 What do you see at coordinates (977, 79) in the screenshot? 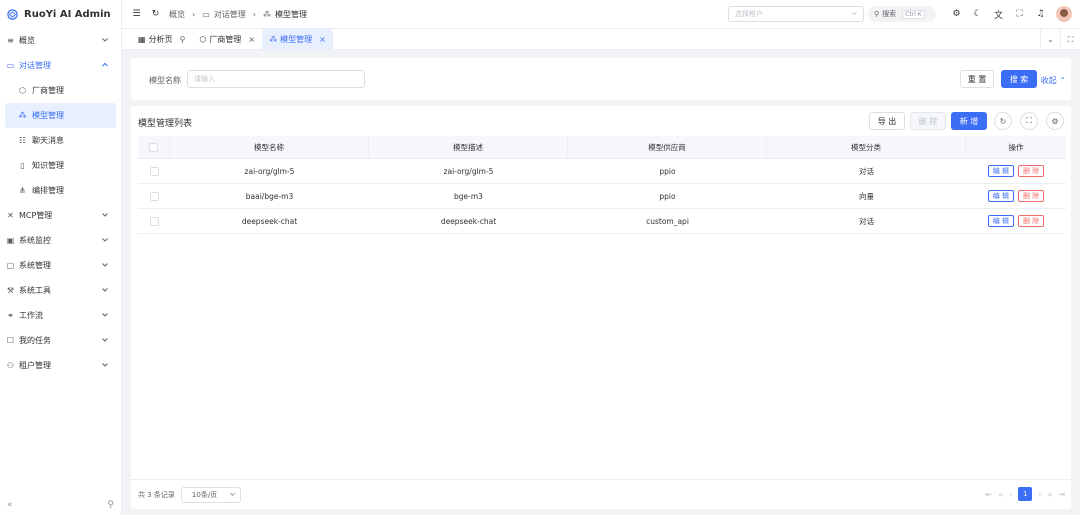
I see `reset-button: 重 置` at bounding box center [977, 79].